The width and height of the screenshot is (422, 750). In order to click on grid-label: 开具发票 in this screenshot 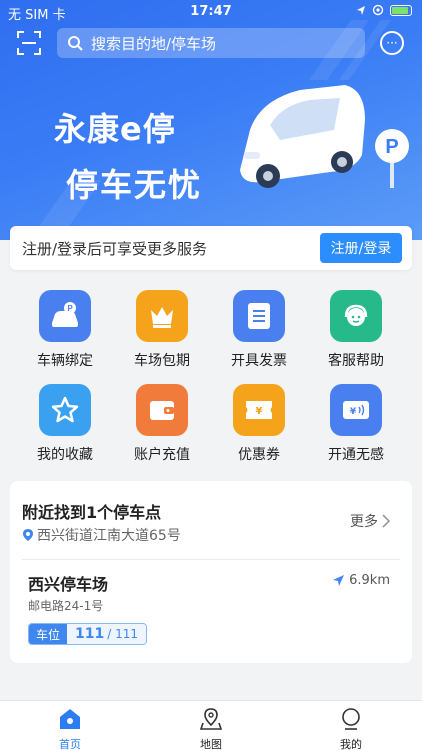, I will do `click(259, 361)`.